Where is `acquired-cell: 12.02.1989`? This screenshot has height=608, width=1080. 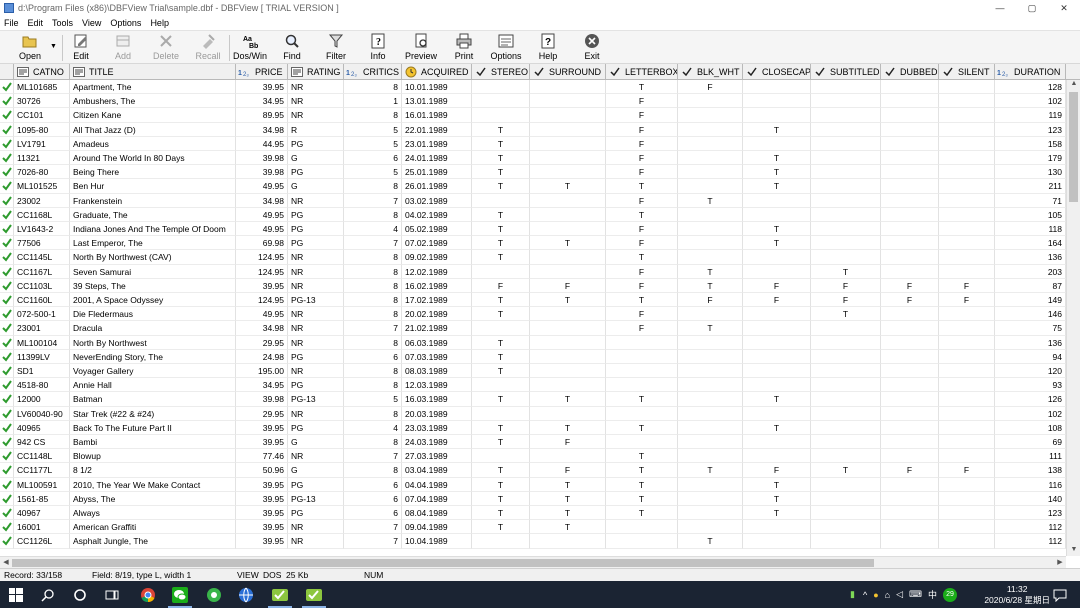
acquired-cell: 12.02.1989 is located at coordinates (437, 271).